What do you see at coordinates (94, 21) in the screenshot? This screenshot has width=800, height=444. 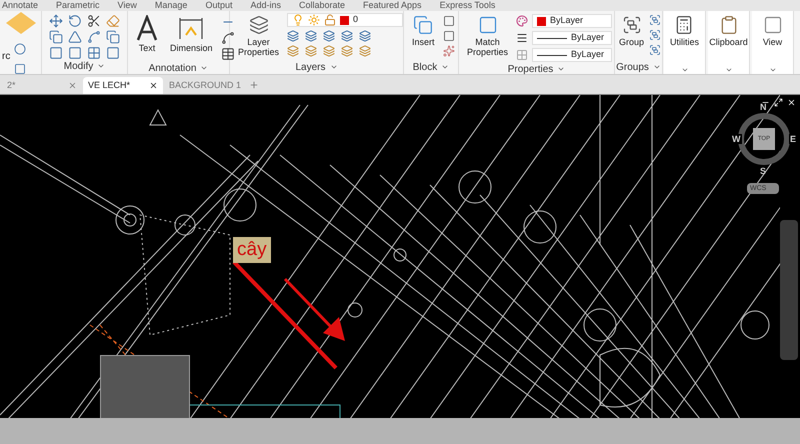 I see `trim-icon` at bounding box center [94, 21].